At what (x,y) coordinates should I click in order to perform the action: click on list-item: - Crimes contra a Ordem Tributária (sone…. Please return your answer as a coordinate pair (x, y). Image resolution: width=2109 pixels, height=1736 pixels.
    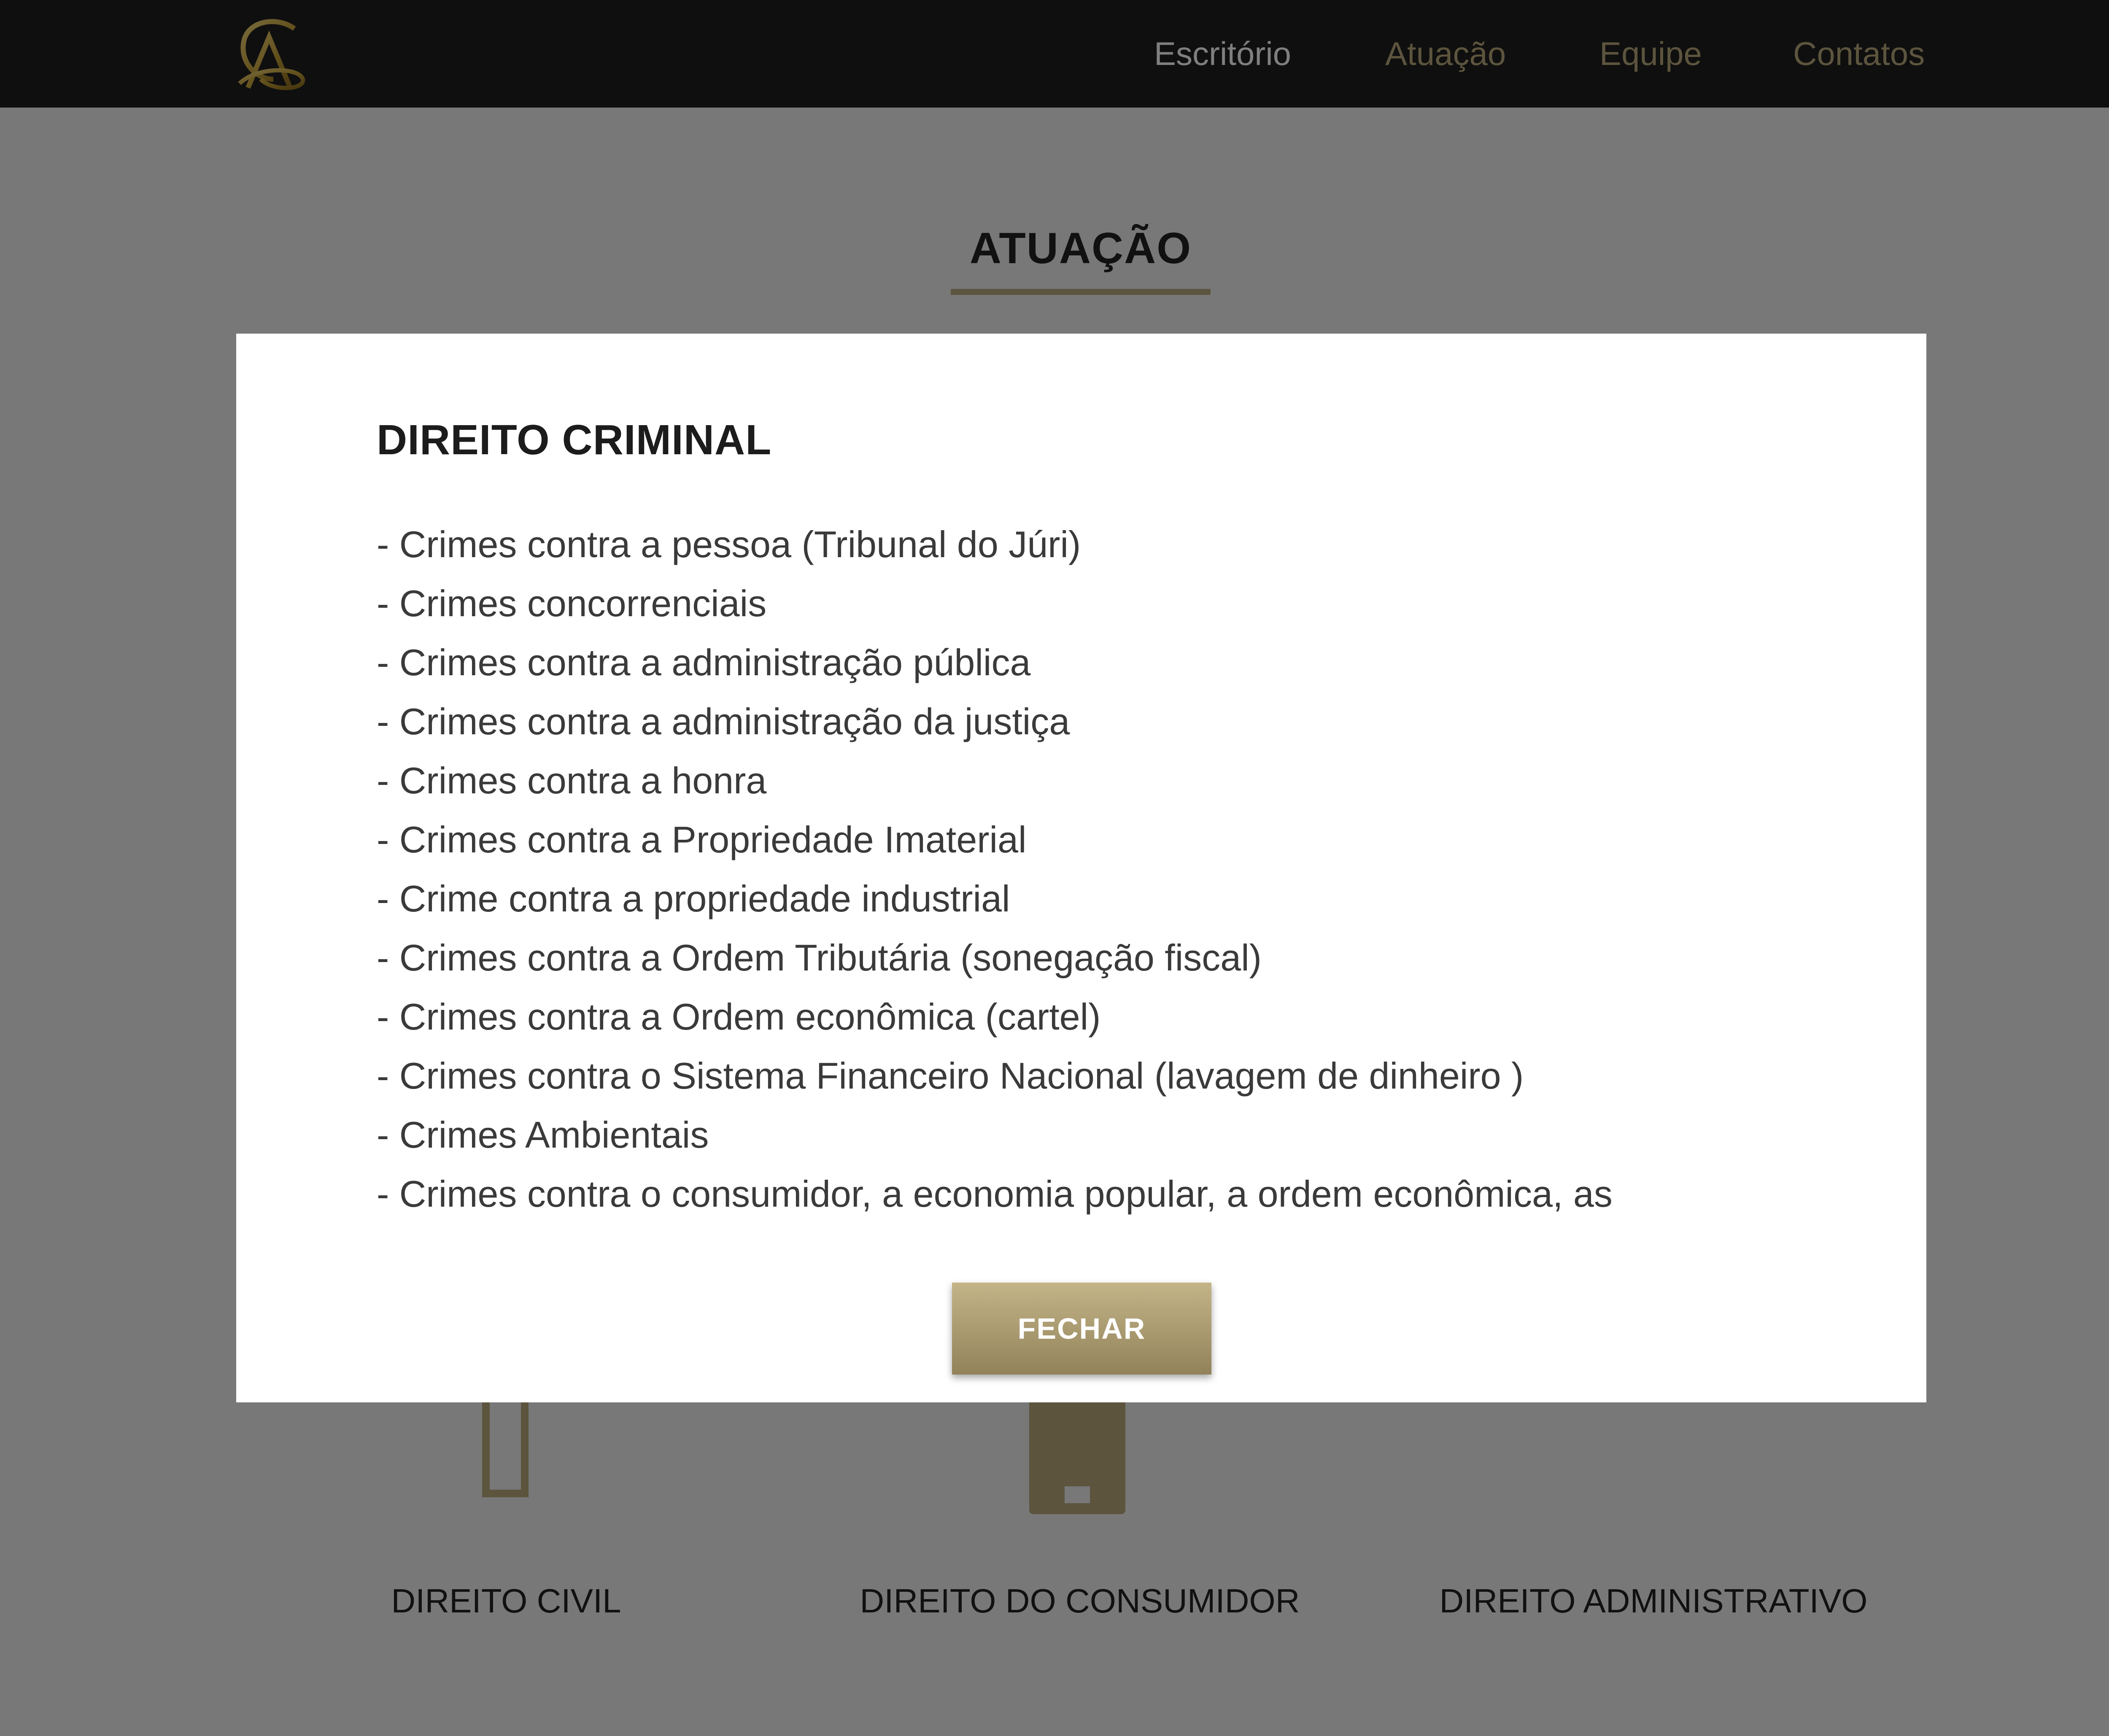
    Looking at the image, I should click on (819, 958).